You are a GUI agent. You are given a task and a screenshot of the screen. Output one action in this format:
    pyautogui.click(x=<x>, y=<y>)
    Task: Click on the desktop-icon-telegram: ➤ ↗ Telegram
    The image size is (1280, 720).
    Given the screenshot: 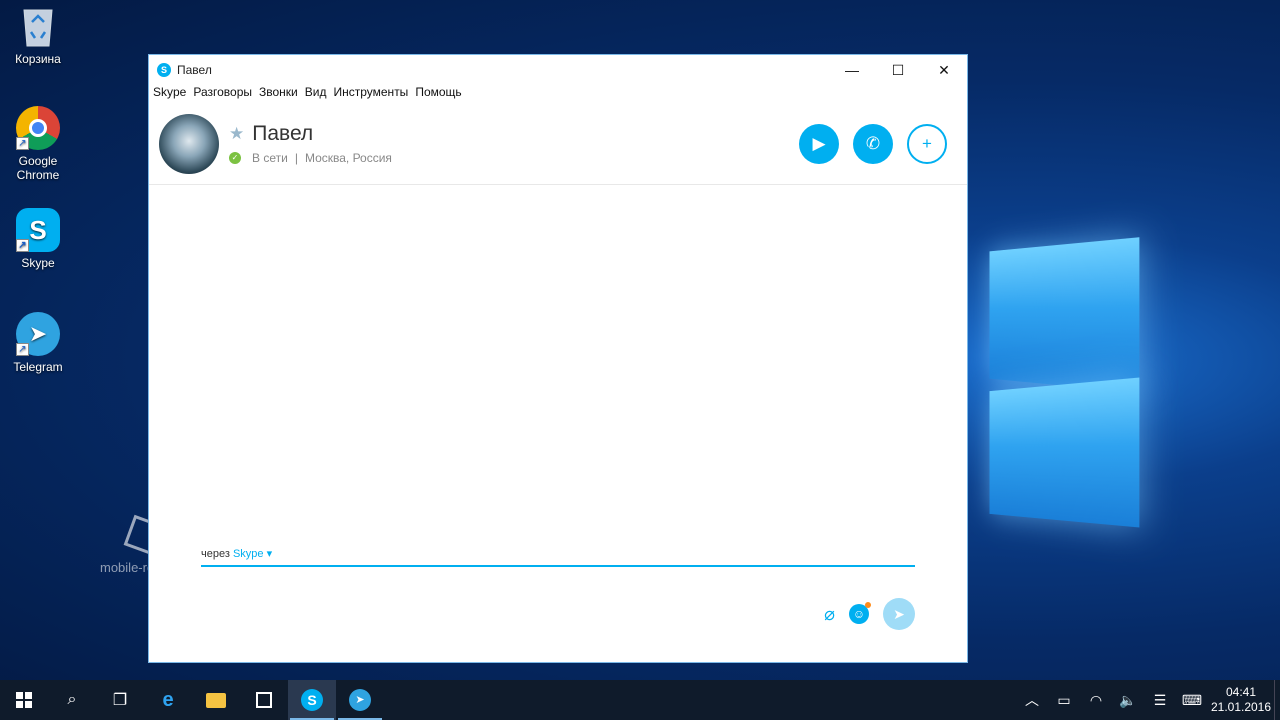 What is the action you would take?
    pyautogui.click(x=38, y=343)
    